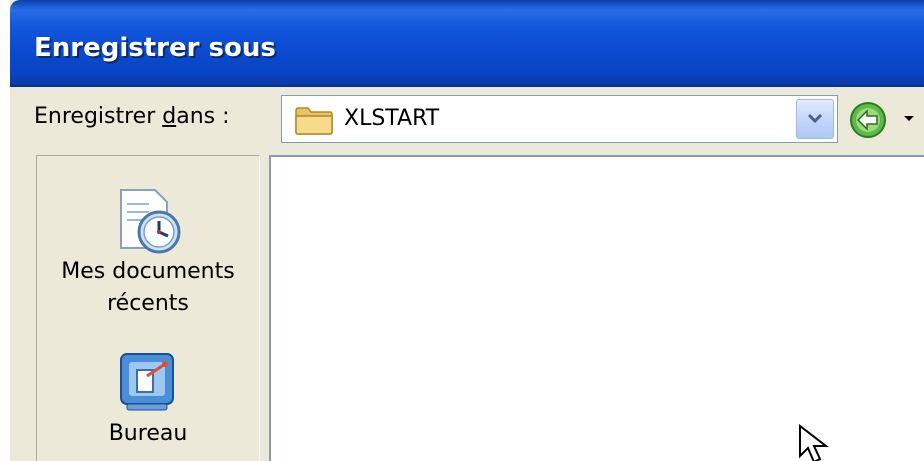 The image size is (924, 461). I want to click on chevron-down-icon, so click(815, 118).